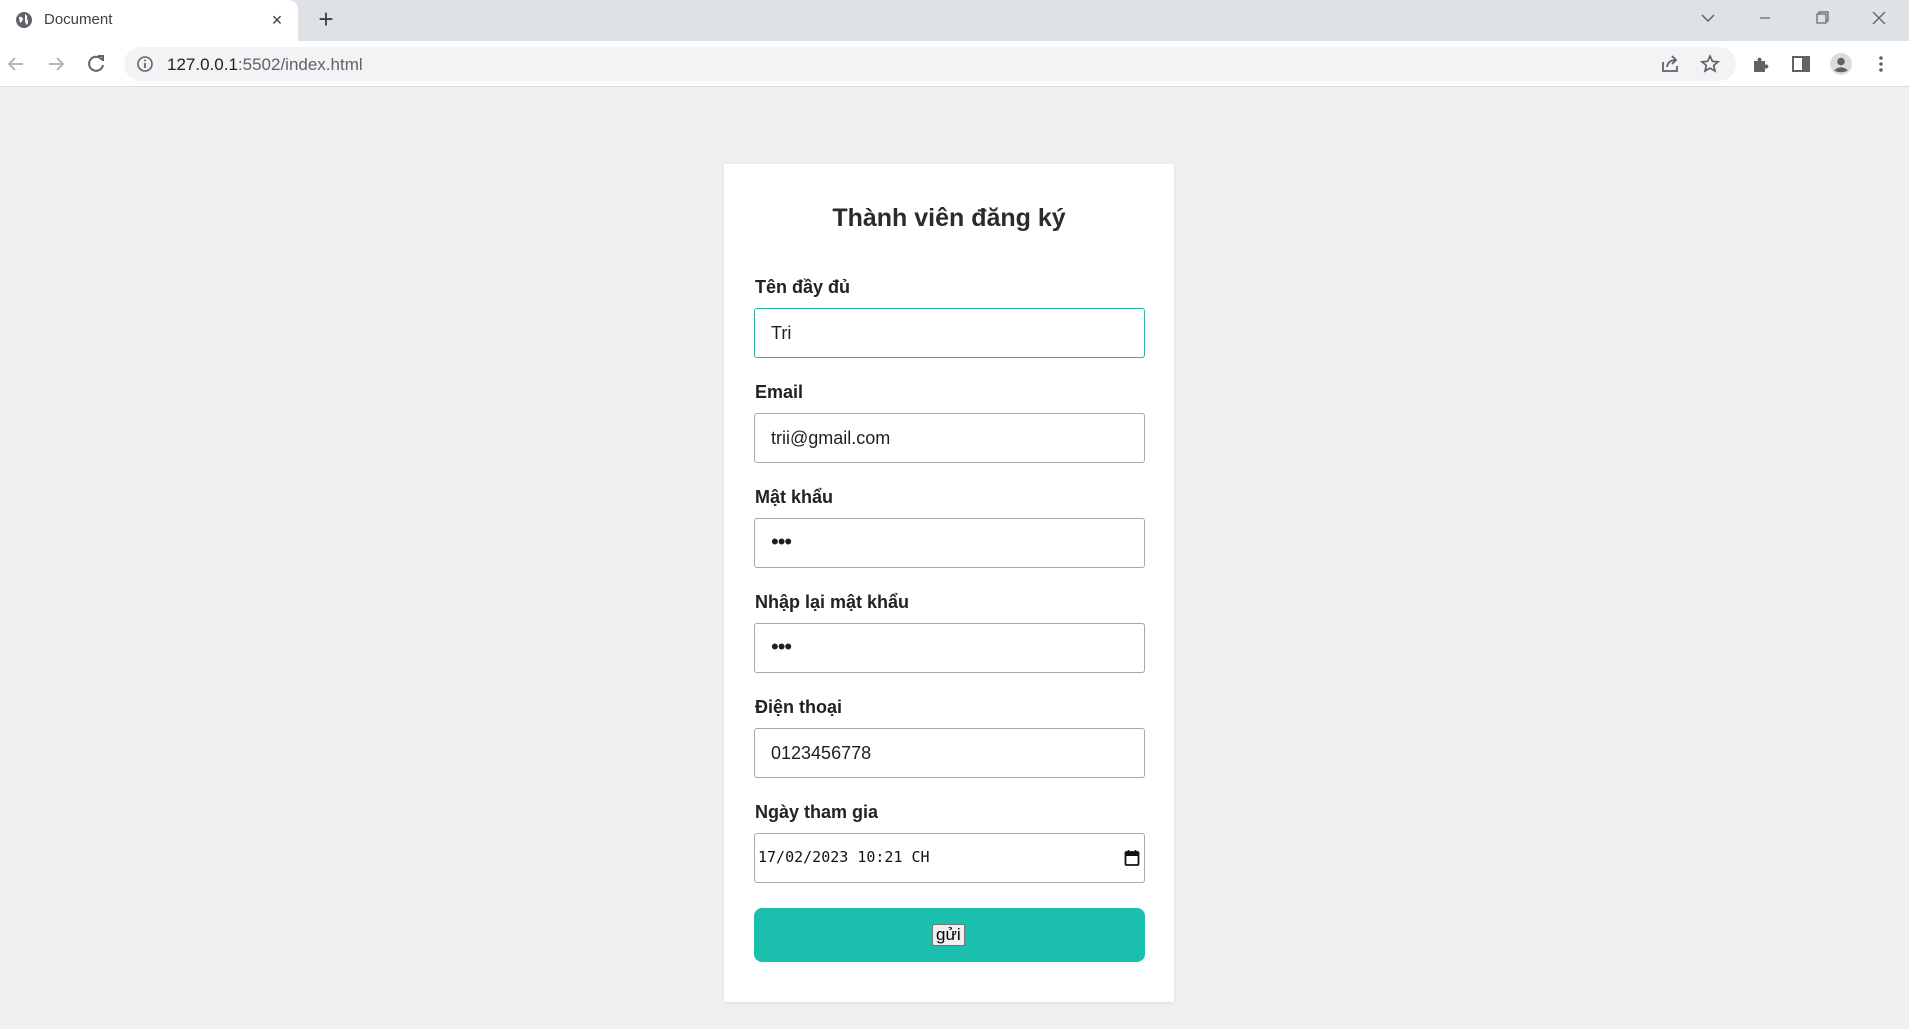  What do you see at coordinates (954, 20) in the screenshot?
I see `tab-strip: Document × +` at bounding box center [954, 20].